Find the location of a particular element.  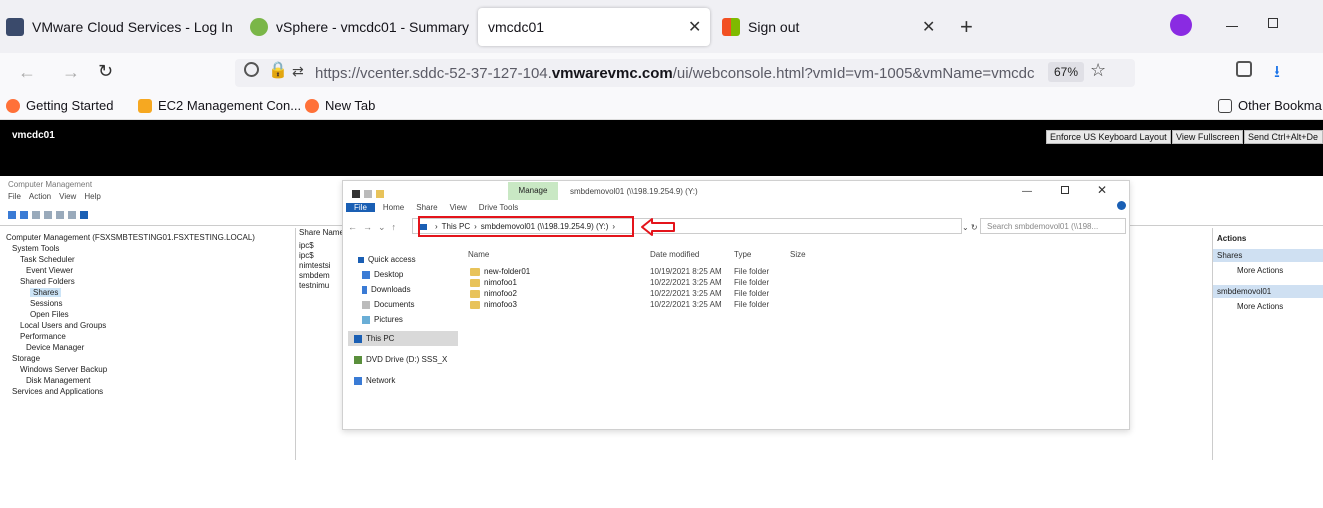

bookmark-getting-started: Getting Started is located at coordinates (59, 105).